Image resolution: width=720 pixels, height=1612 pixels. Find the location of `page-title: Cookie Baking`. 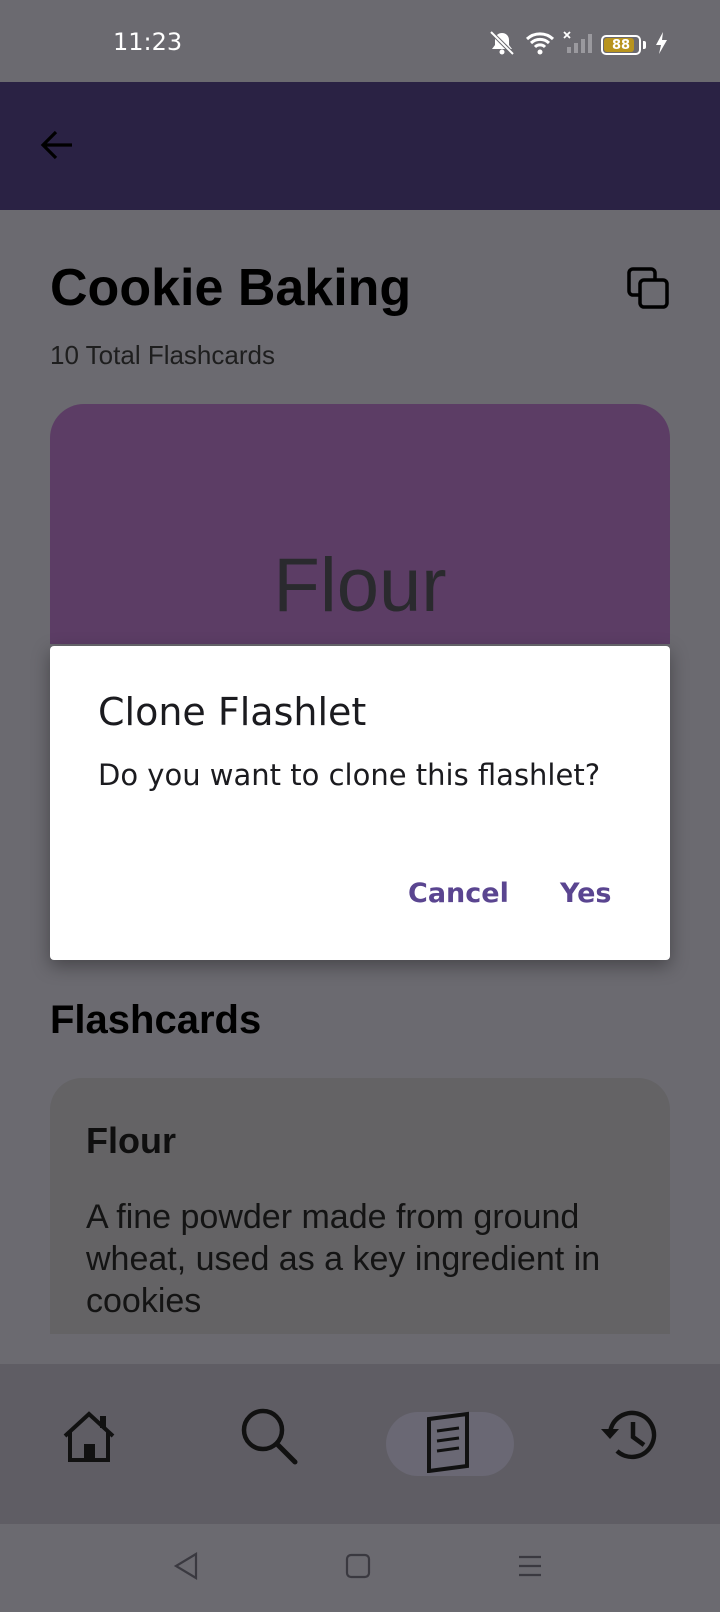

page-title: Cookie Baking is located at coordinates (231, 288).